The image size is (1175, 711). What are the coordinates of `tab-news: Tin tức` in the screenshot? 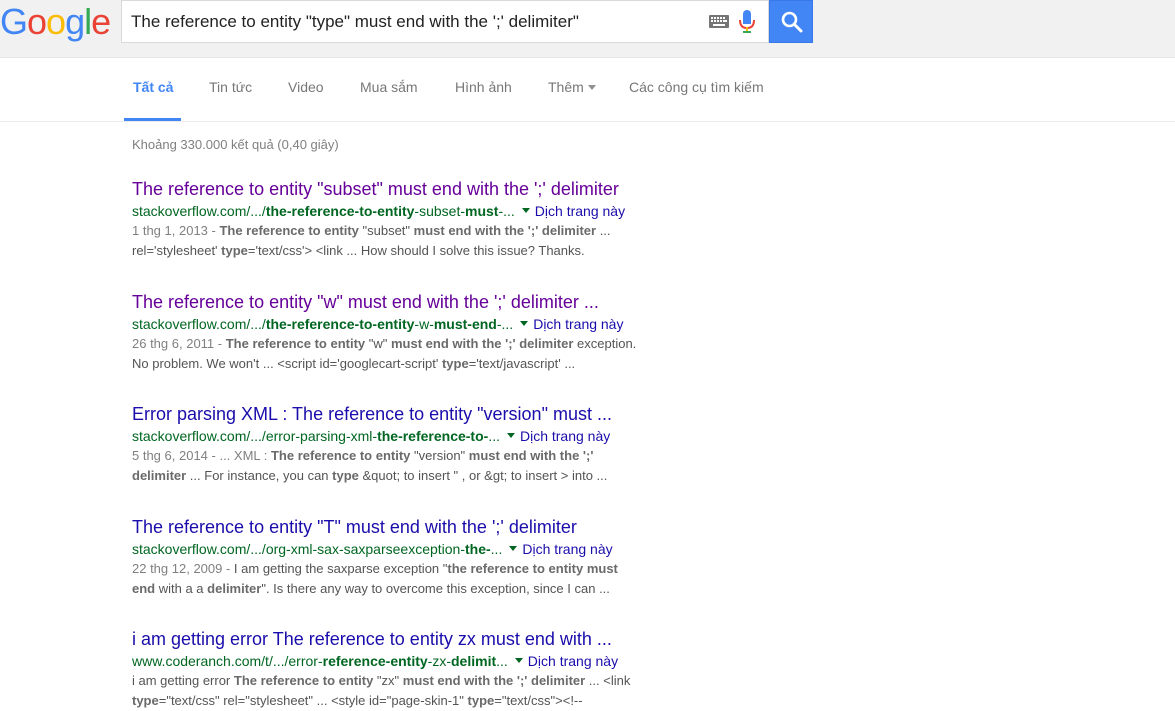 It's located at (230, 87).